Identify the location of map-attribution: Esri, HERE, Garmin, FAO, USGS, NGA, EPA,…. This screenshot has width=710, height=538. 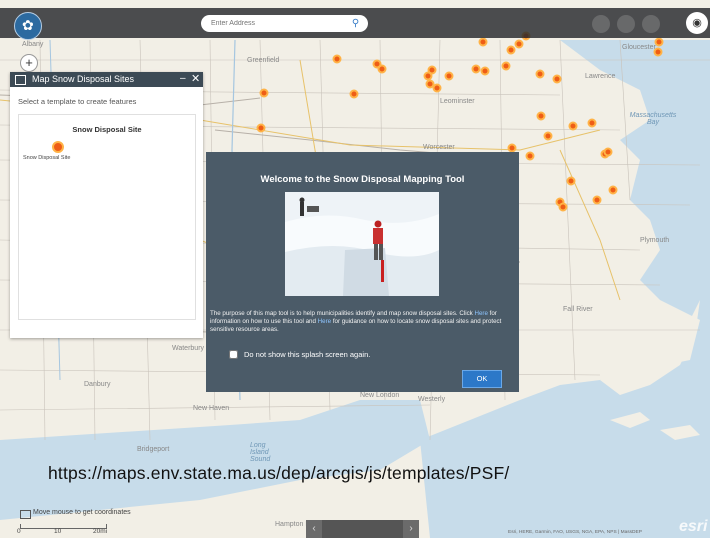
(575, 532).